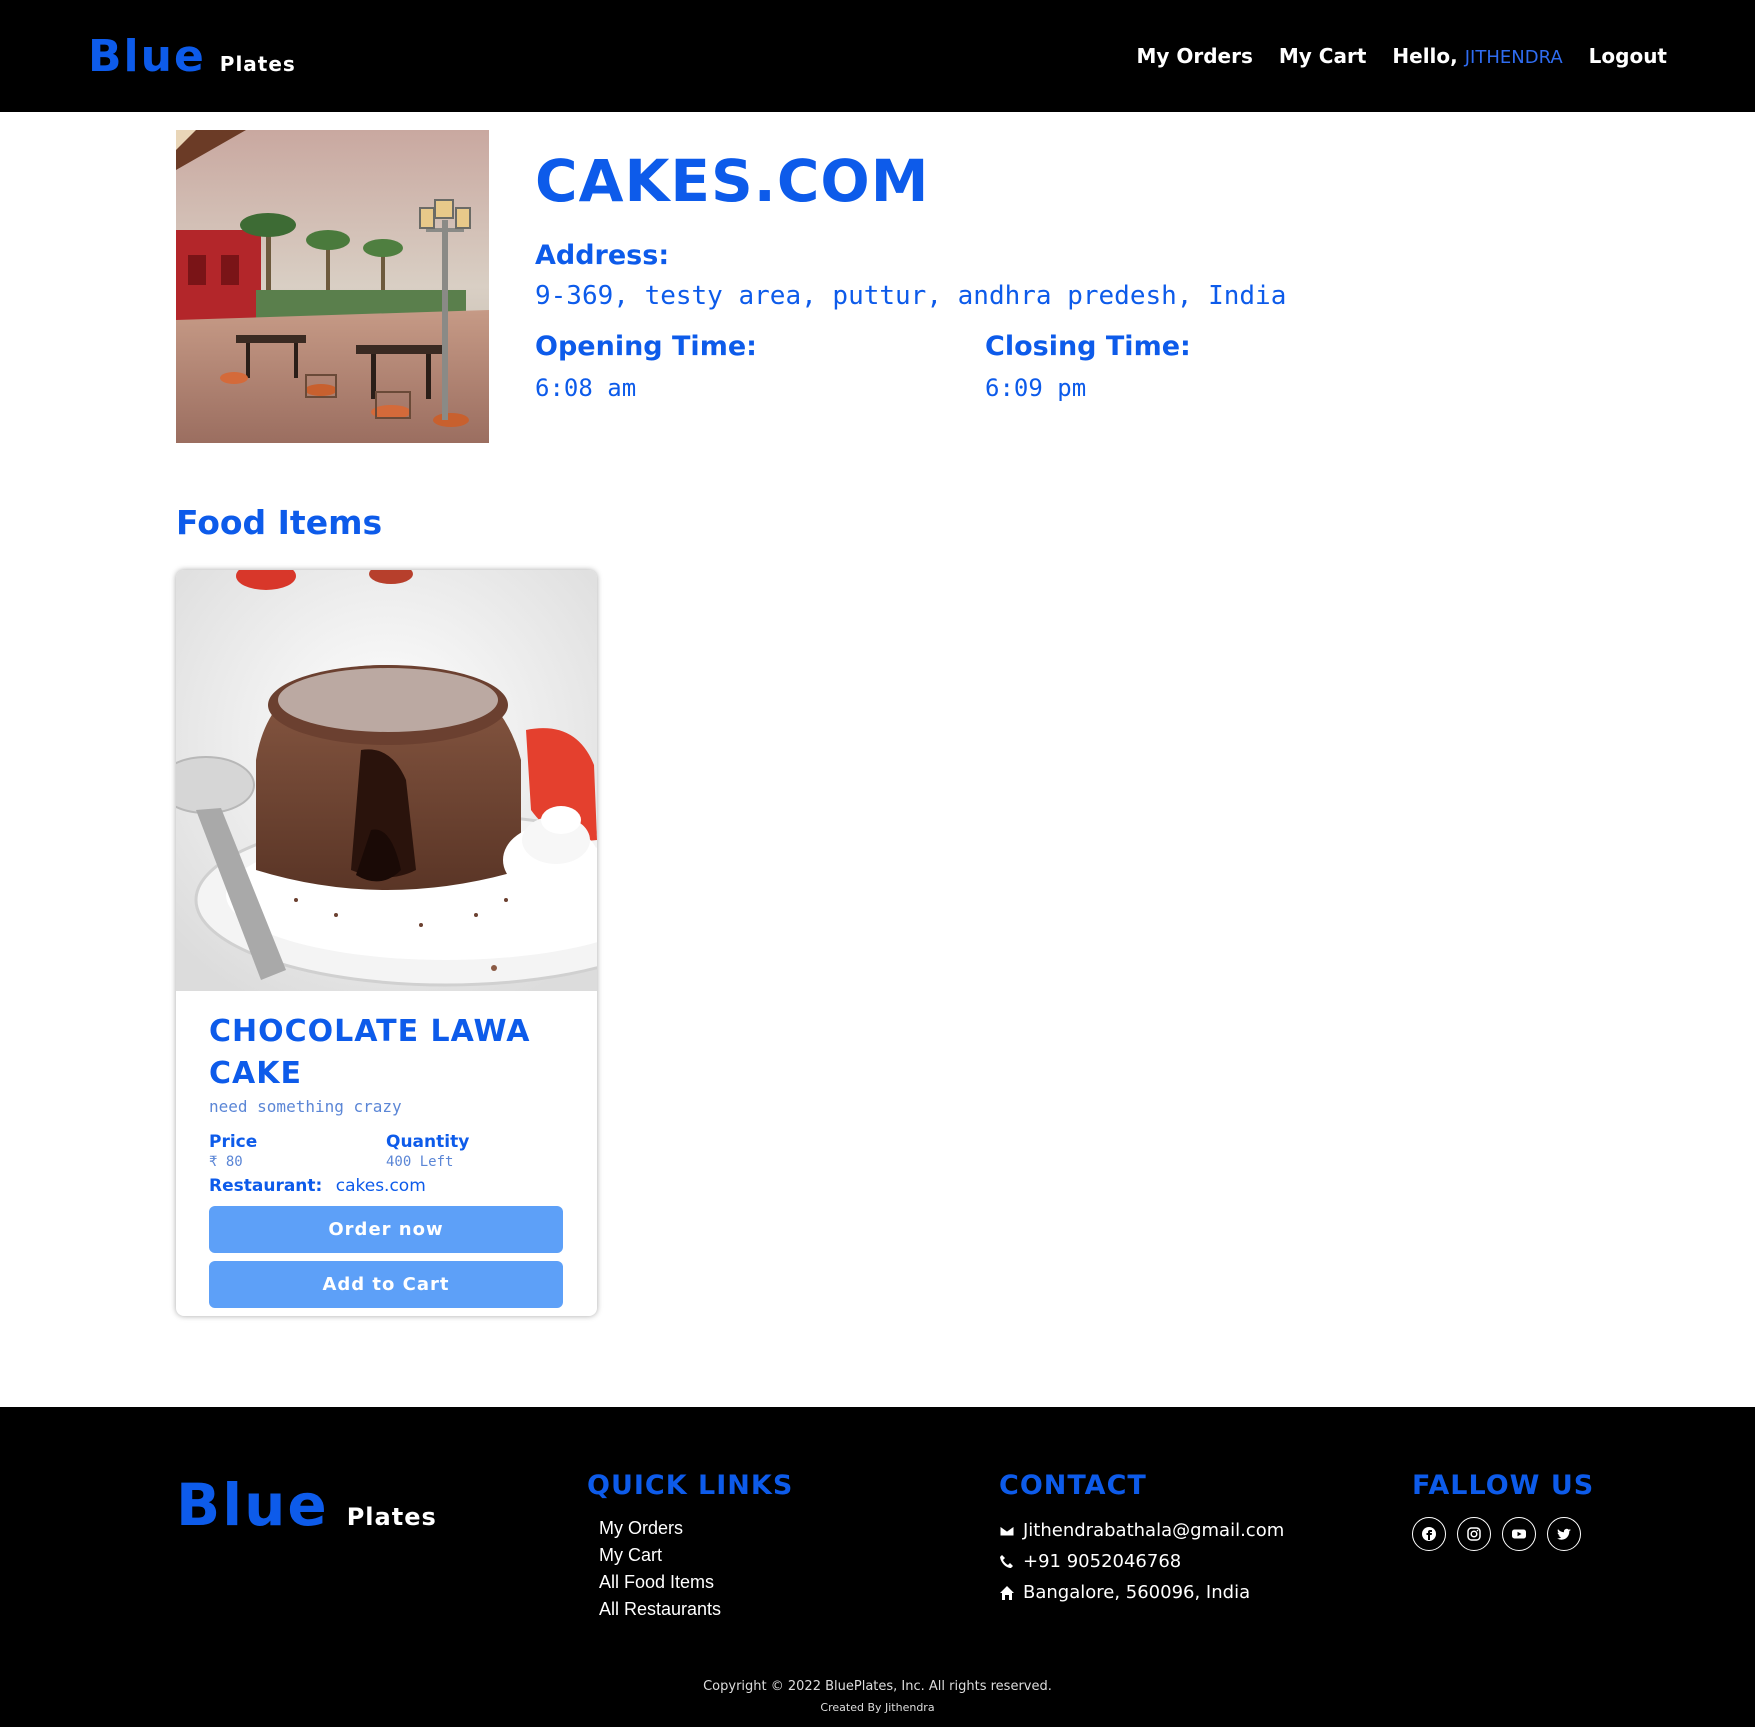 The width and height of the screenshot is (1755, 1727). I want to click on contact-phone: +91 9052046768, so click(1102, 1561).